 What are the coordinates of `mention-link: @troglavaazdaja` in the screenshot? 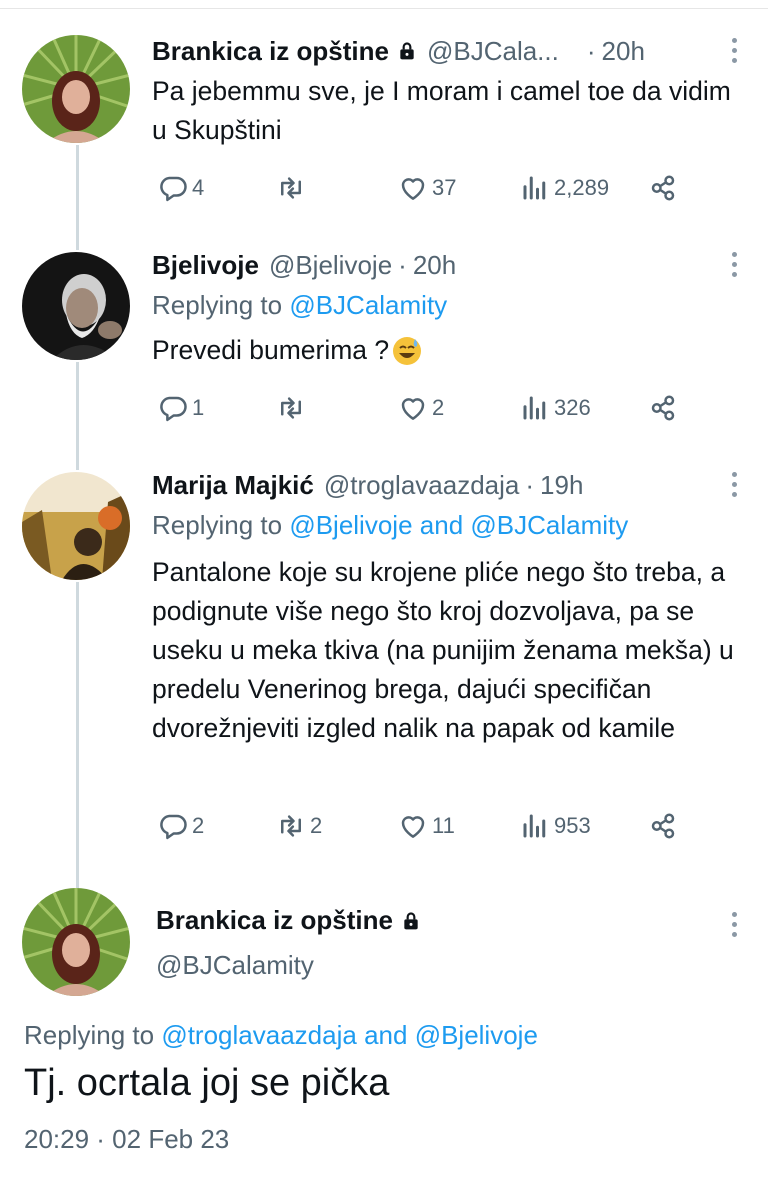 It's located at (259, 1035).